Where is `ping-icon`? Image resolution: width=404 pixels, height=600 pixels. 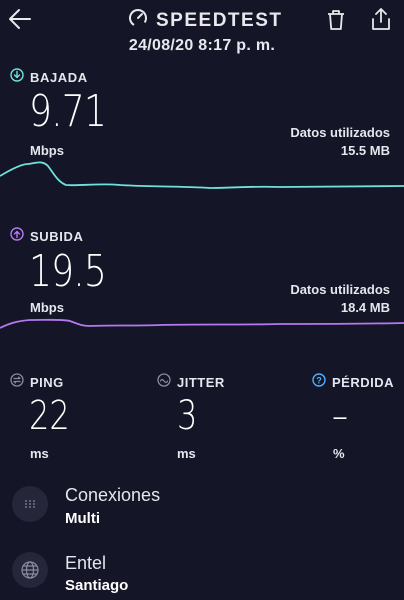 ping-icon is located at coordinates (17, 382).